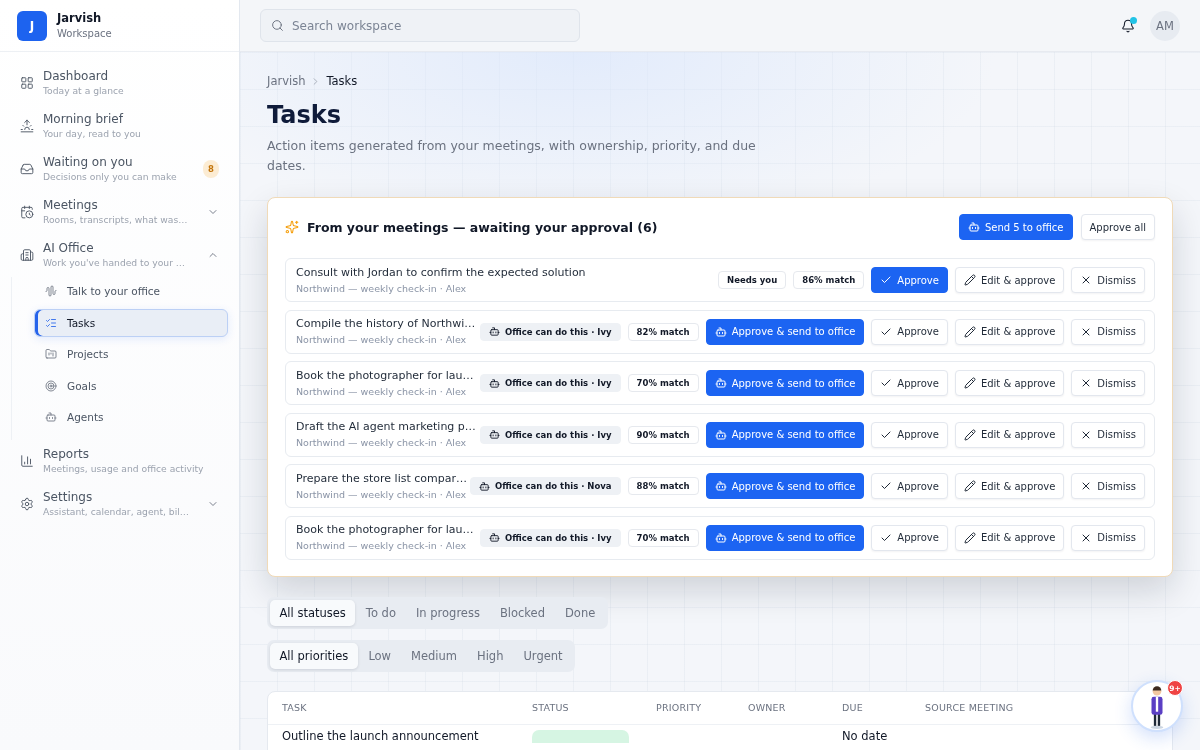 Image resolution: width=1200 pixels, height=750 pixels. I want to click on bar-chart-icon, so click(27, 461).